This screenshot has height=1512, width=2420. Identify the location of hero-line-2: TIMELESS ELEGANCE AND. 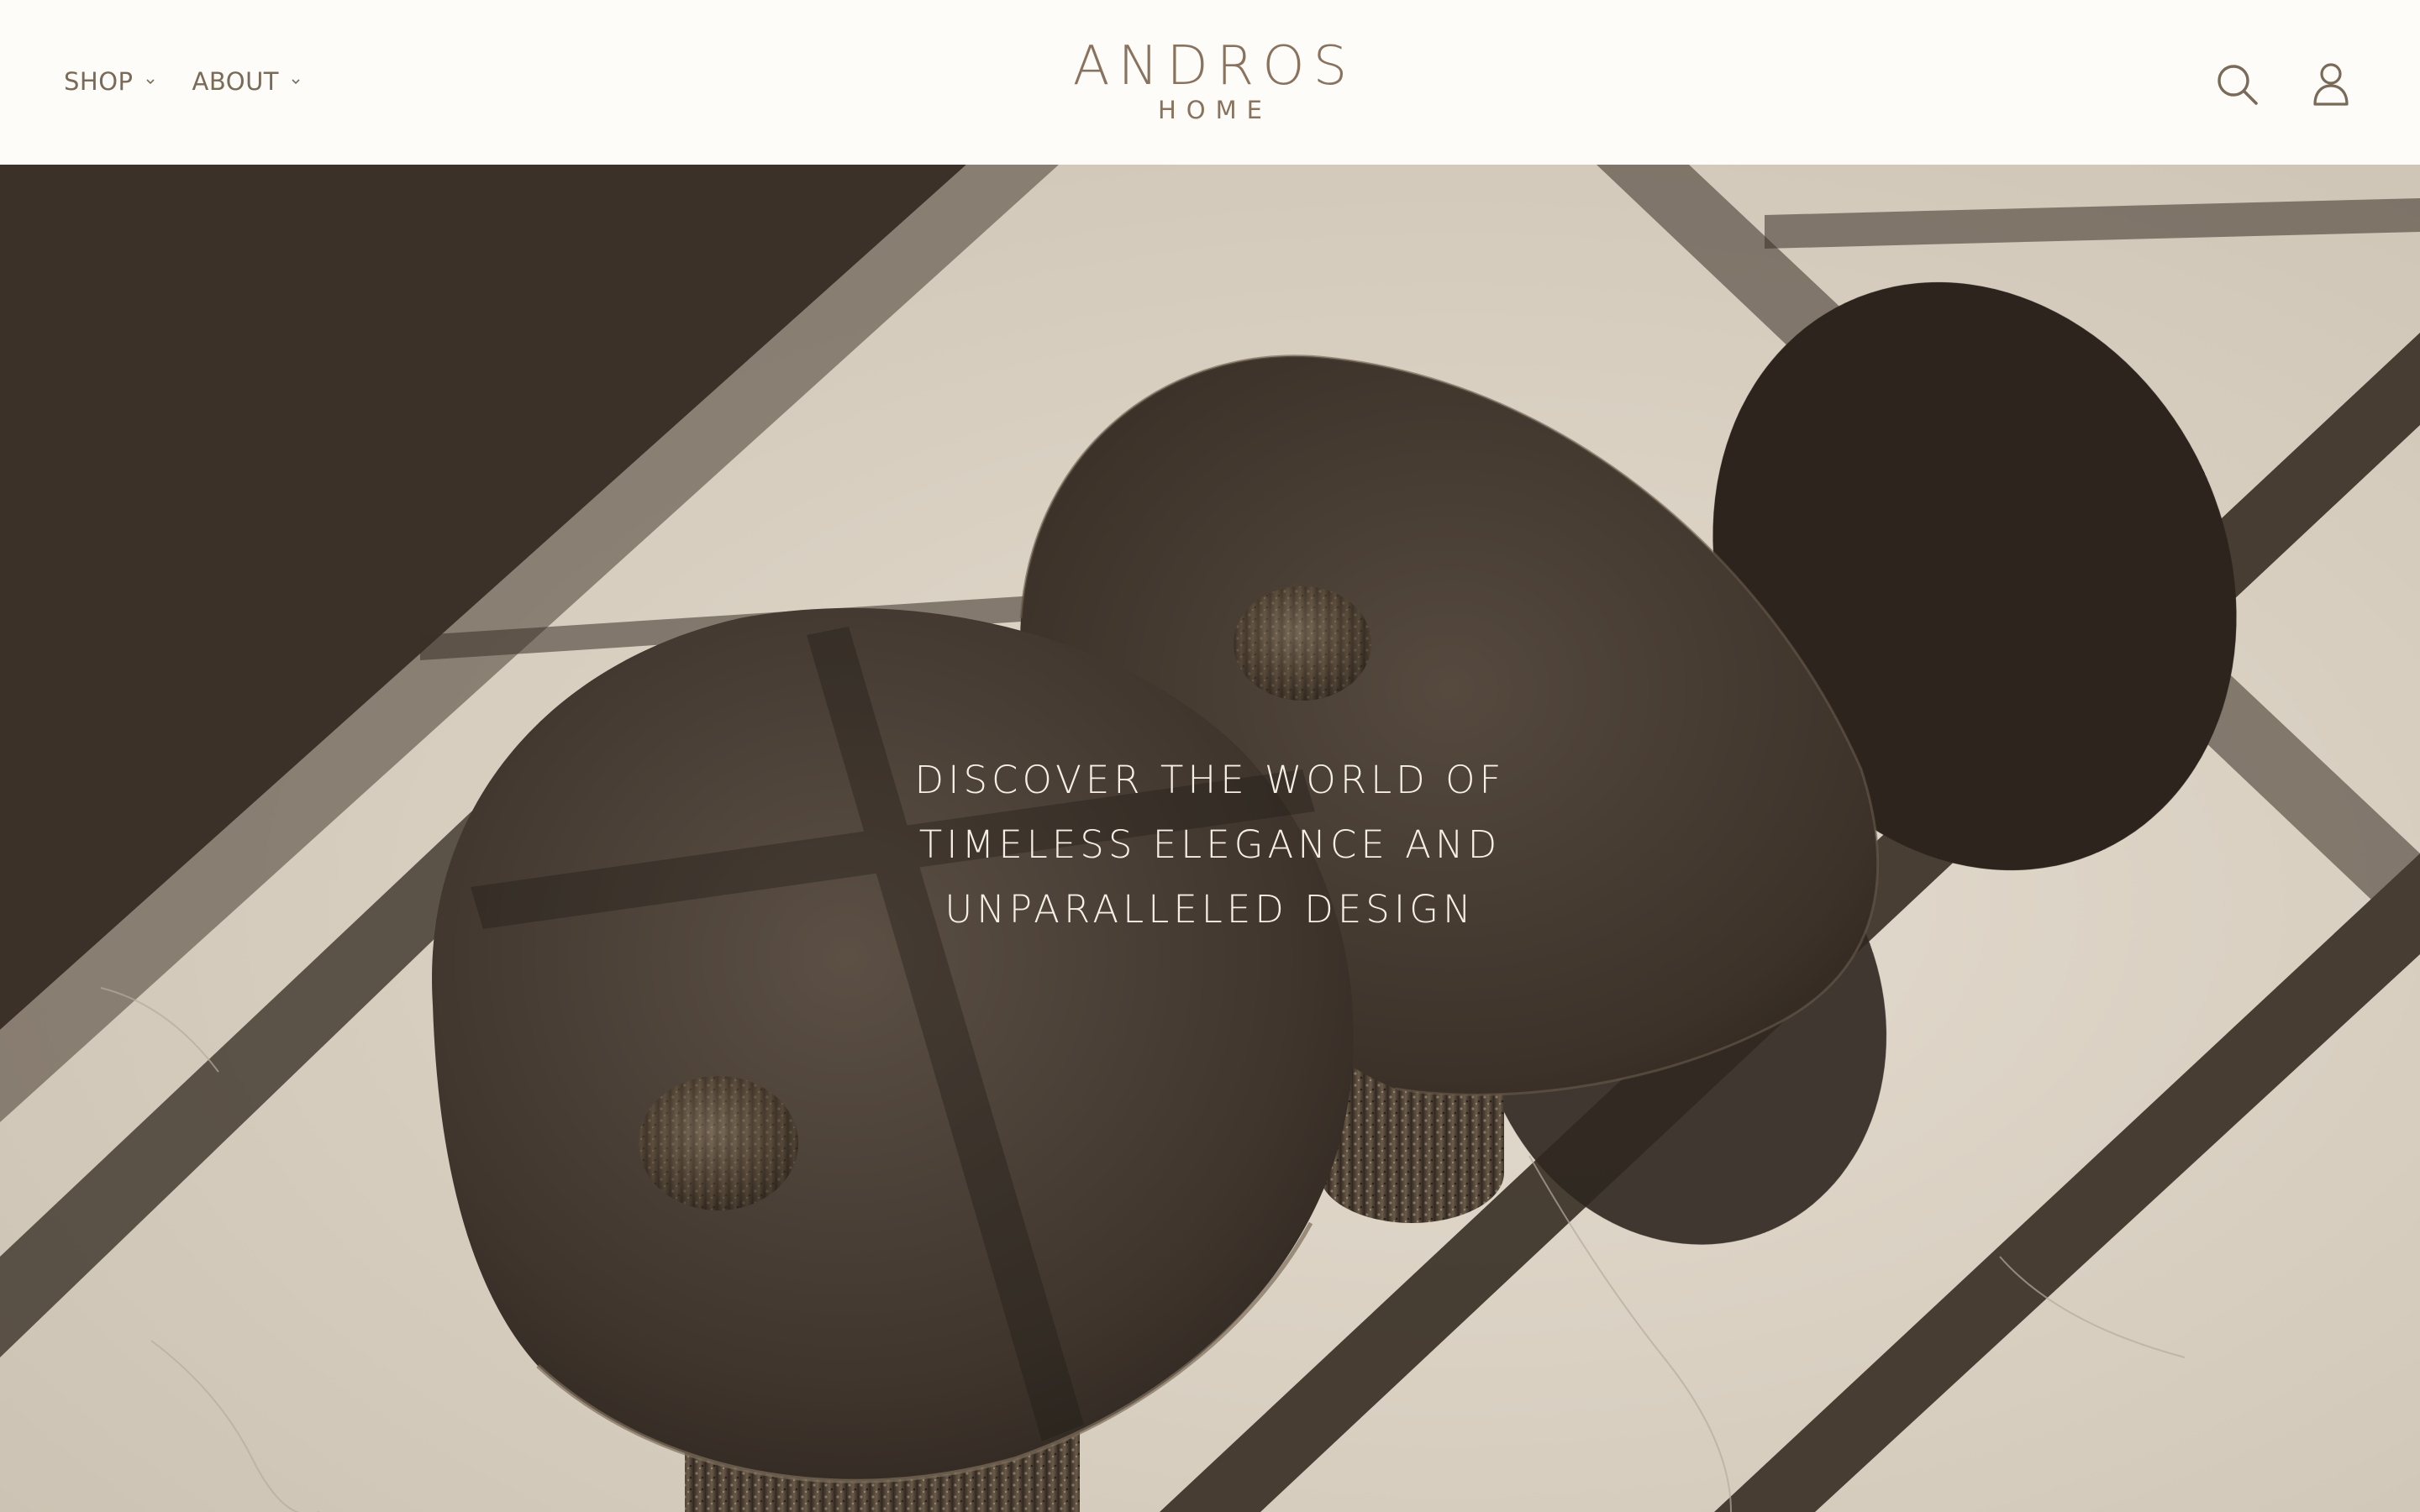
(1210, 844).